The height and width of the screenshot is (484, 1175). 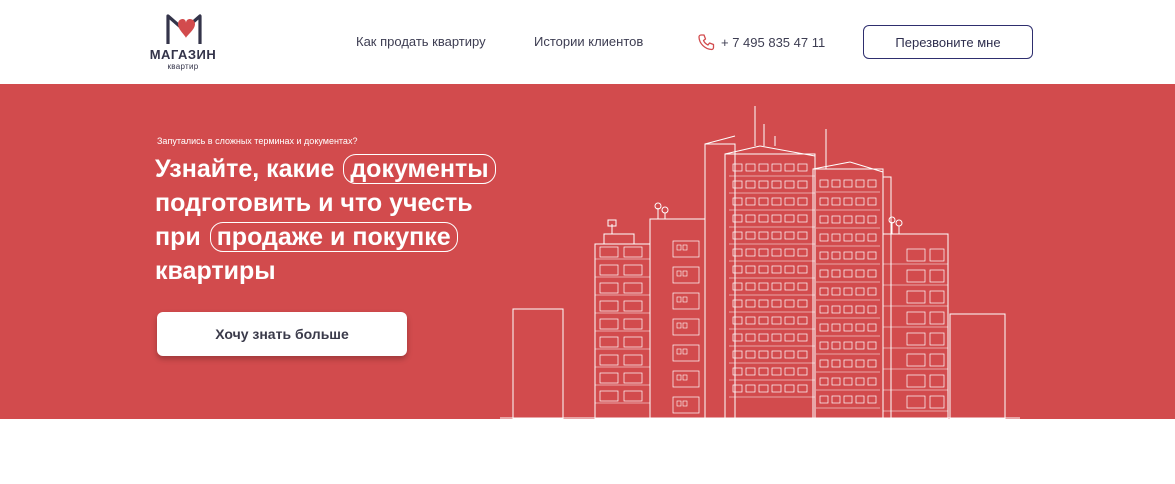 I want to click on phone-contact: + 7 495 835 47 11, so click(x=761, y=42).